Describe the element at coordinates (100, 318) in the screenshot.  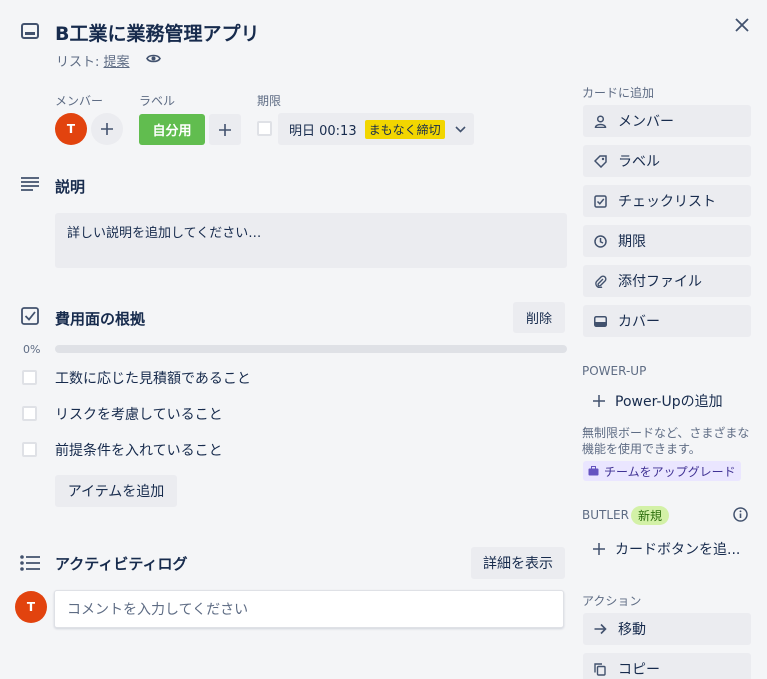
I see `checklist-title: 費用面の根拠` at that location.